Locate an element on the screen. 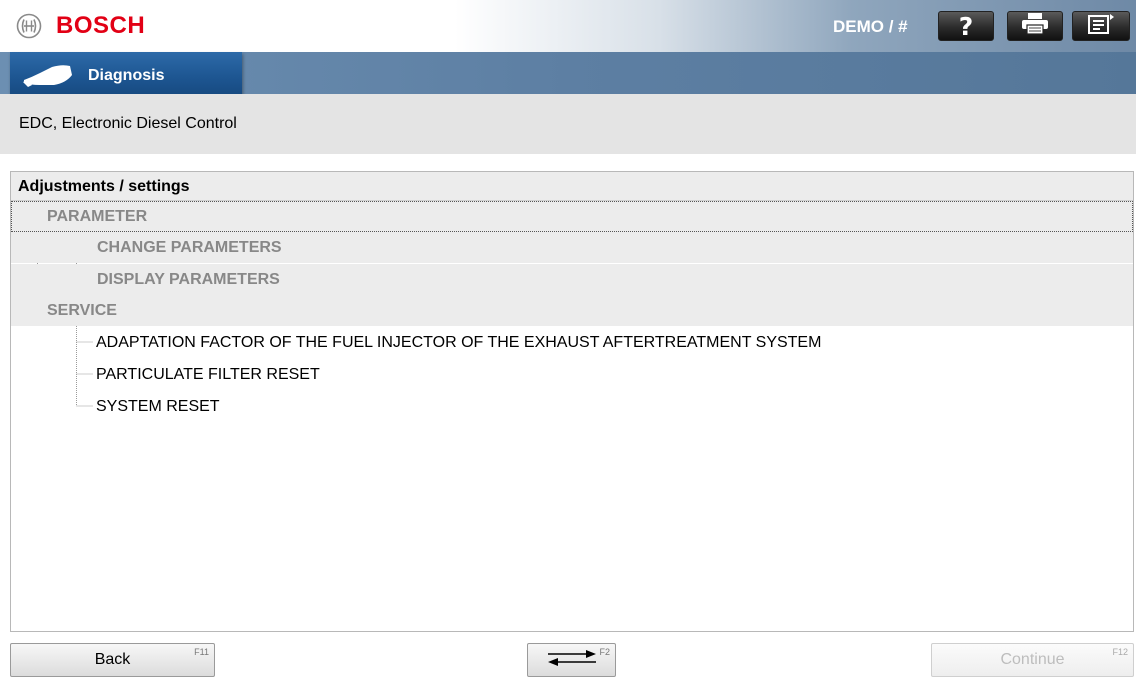  help-button: ? is located at coordinates (966, 26).